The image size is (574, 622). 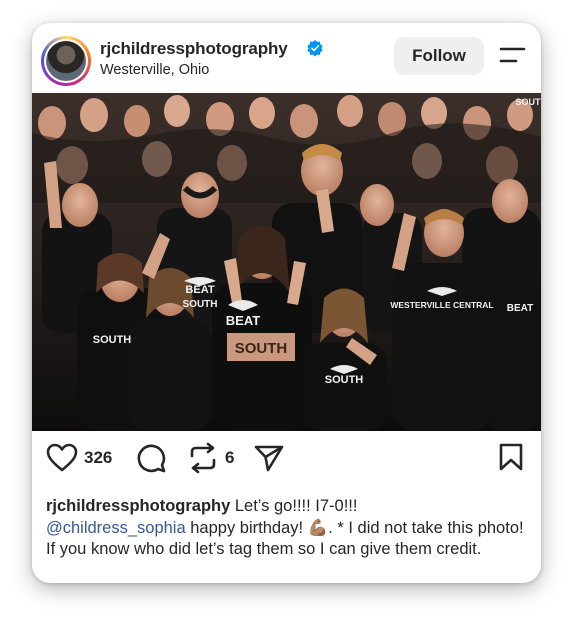 I want to click on caption-mention-link: @childress_sophia, so click(x=116, y=528).